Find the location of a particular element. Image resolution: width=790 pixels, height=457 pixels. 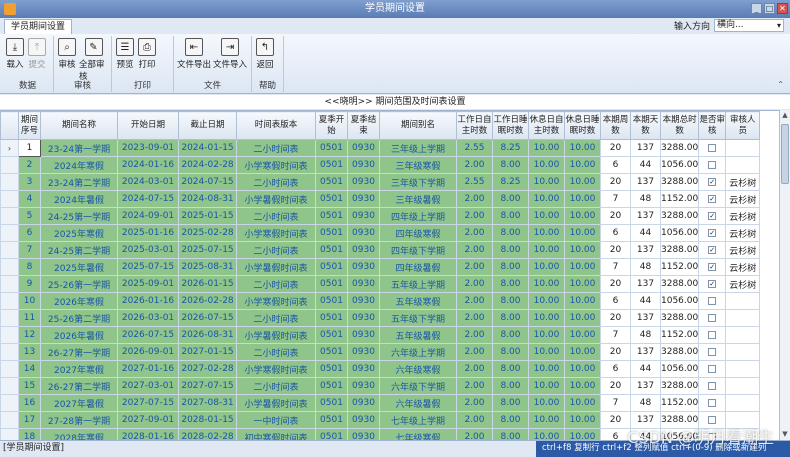

table-cell: 23-24第一学期 is located at coordinates (79, 148).